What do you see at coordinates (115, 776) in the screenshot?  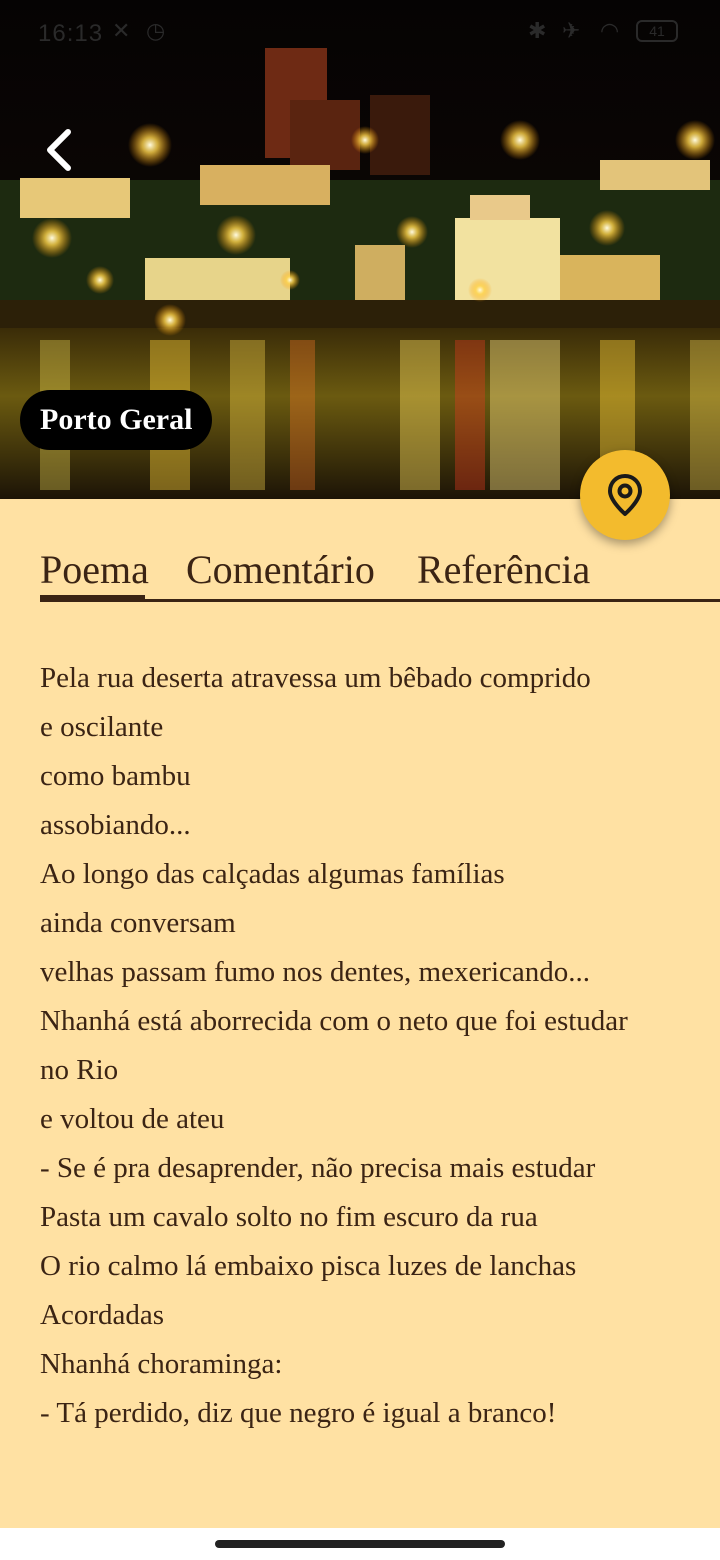 I see `poem-line: como bambu` at bounding box center [115, 776].